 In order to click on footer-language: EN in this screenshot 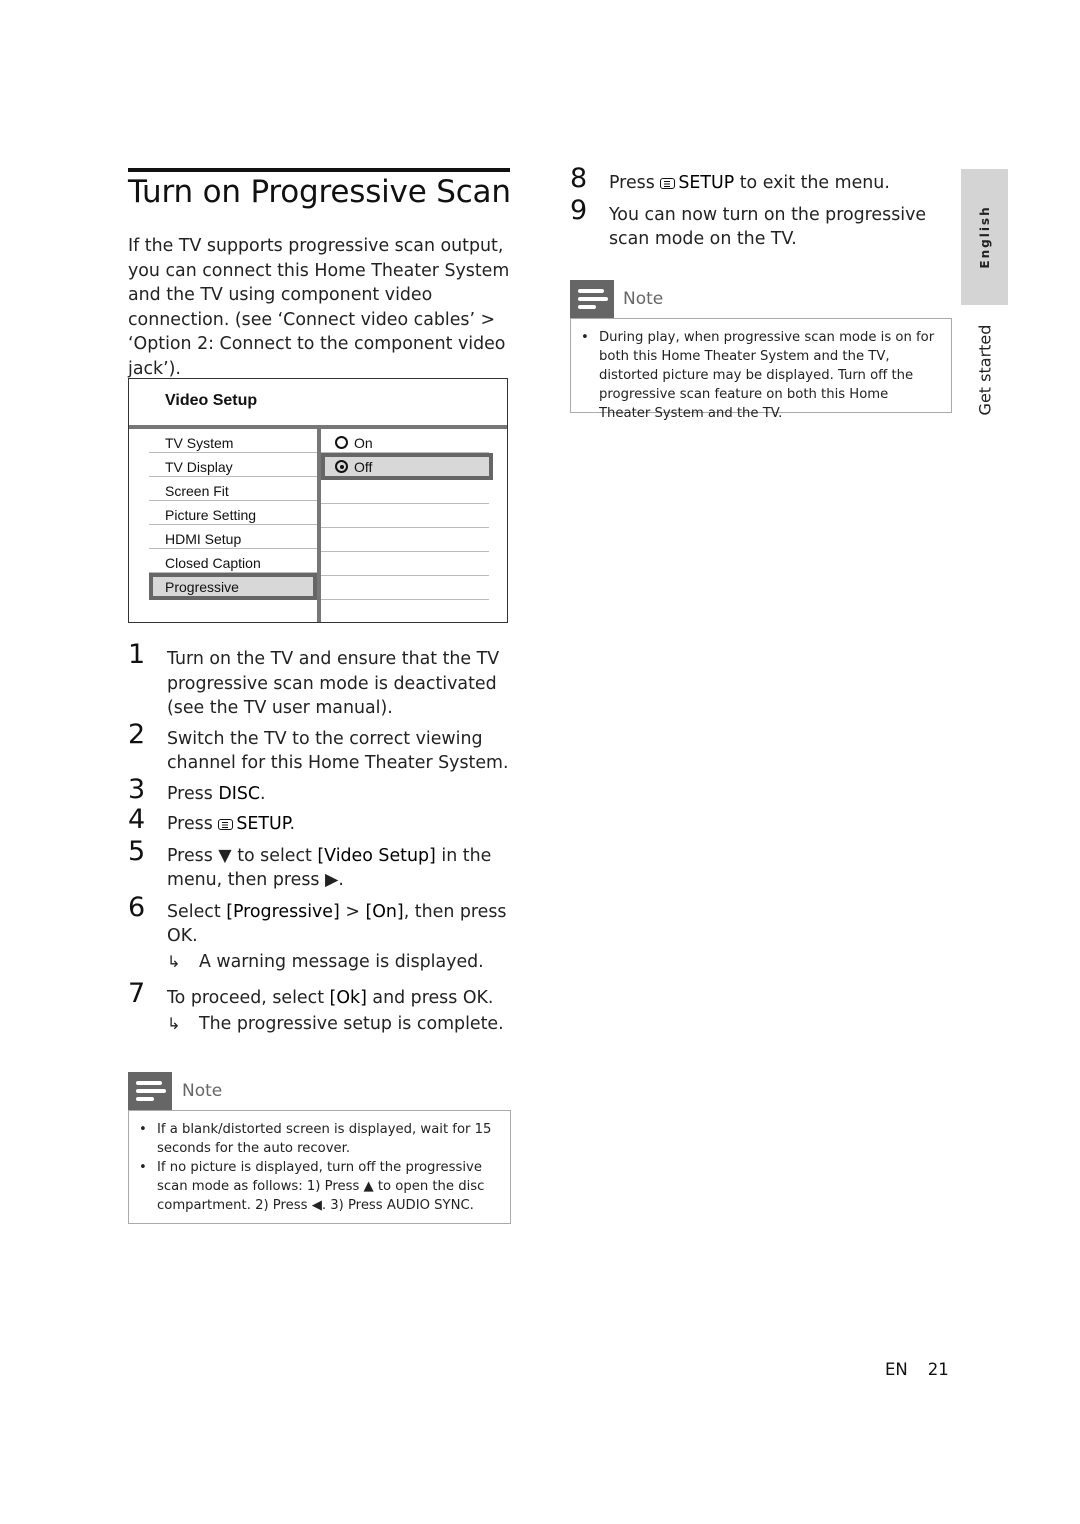, I will do `click(896, 1369)`.